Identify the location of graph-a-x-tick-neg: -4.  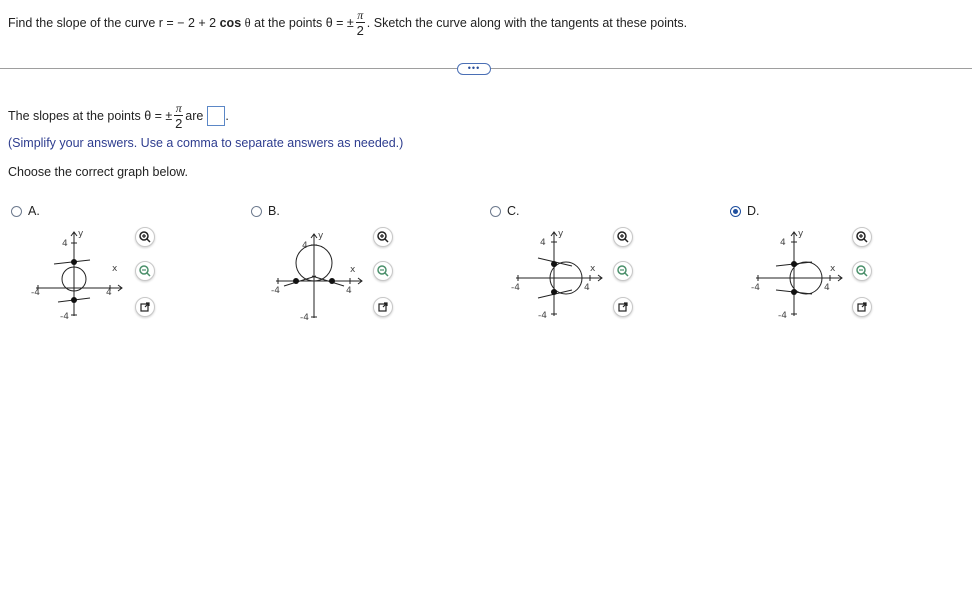
(35, 293).